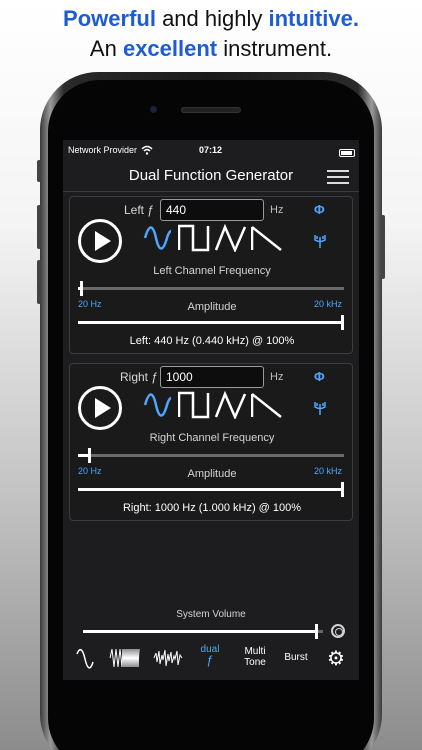  Describe the element at coordinates (153, 109) in the screenshot. I see `front-camera` at that location.